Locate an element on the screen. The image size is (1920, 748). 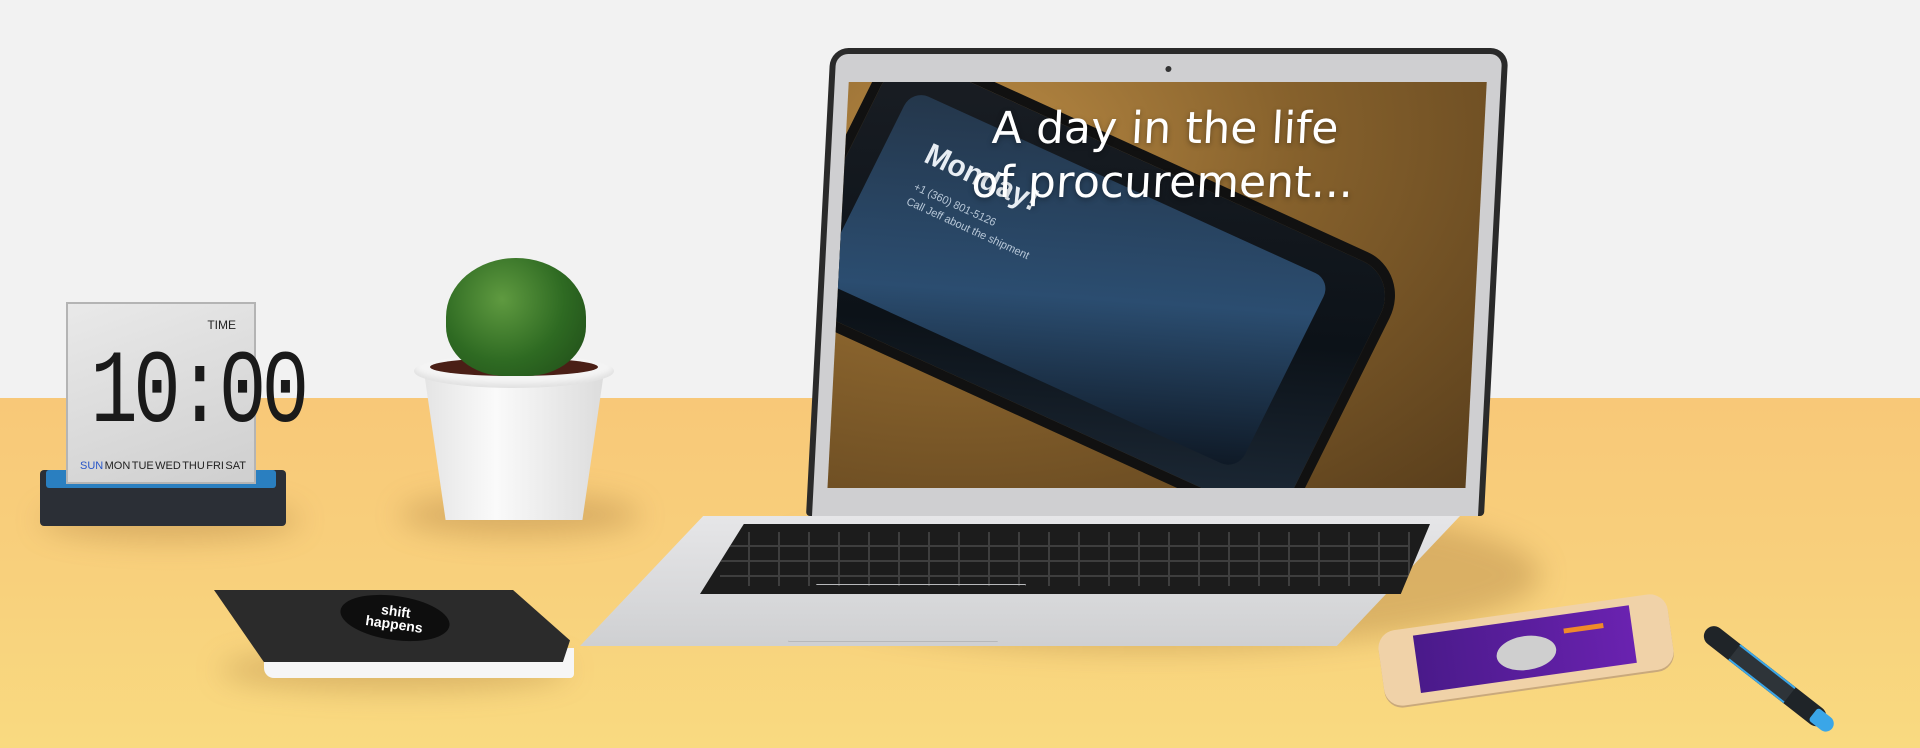
clock-label: TIME is located at coordinates (221, 325).